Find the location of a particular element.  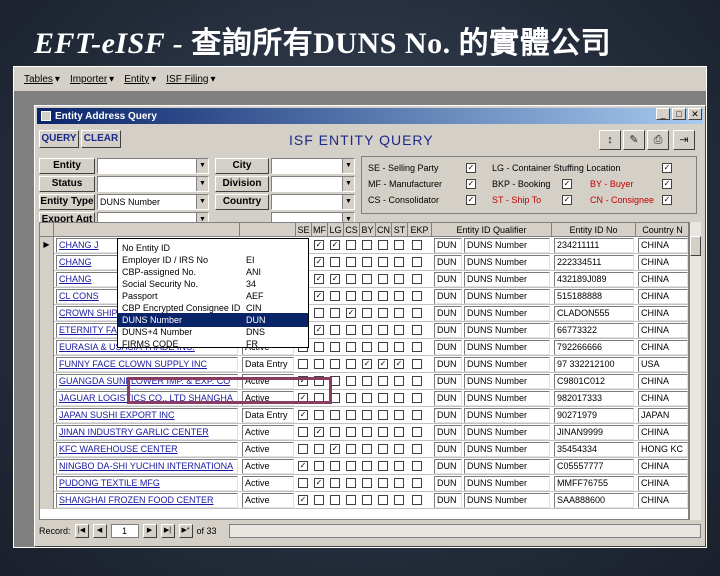

grid-header-se: SE is located at coordinates (304, 230).